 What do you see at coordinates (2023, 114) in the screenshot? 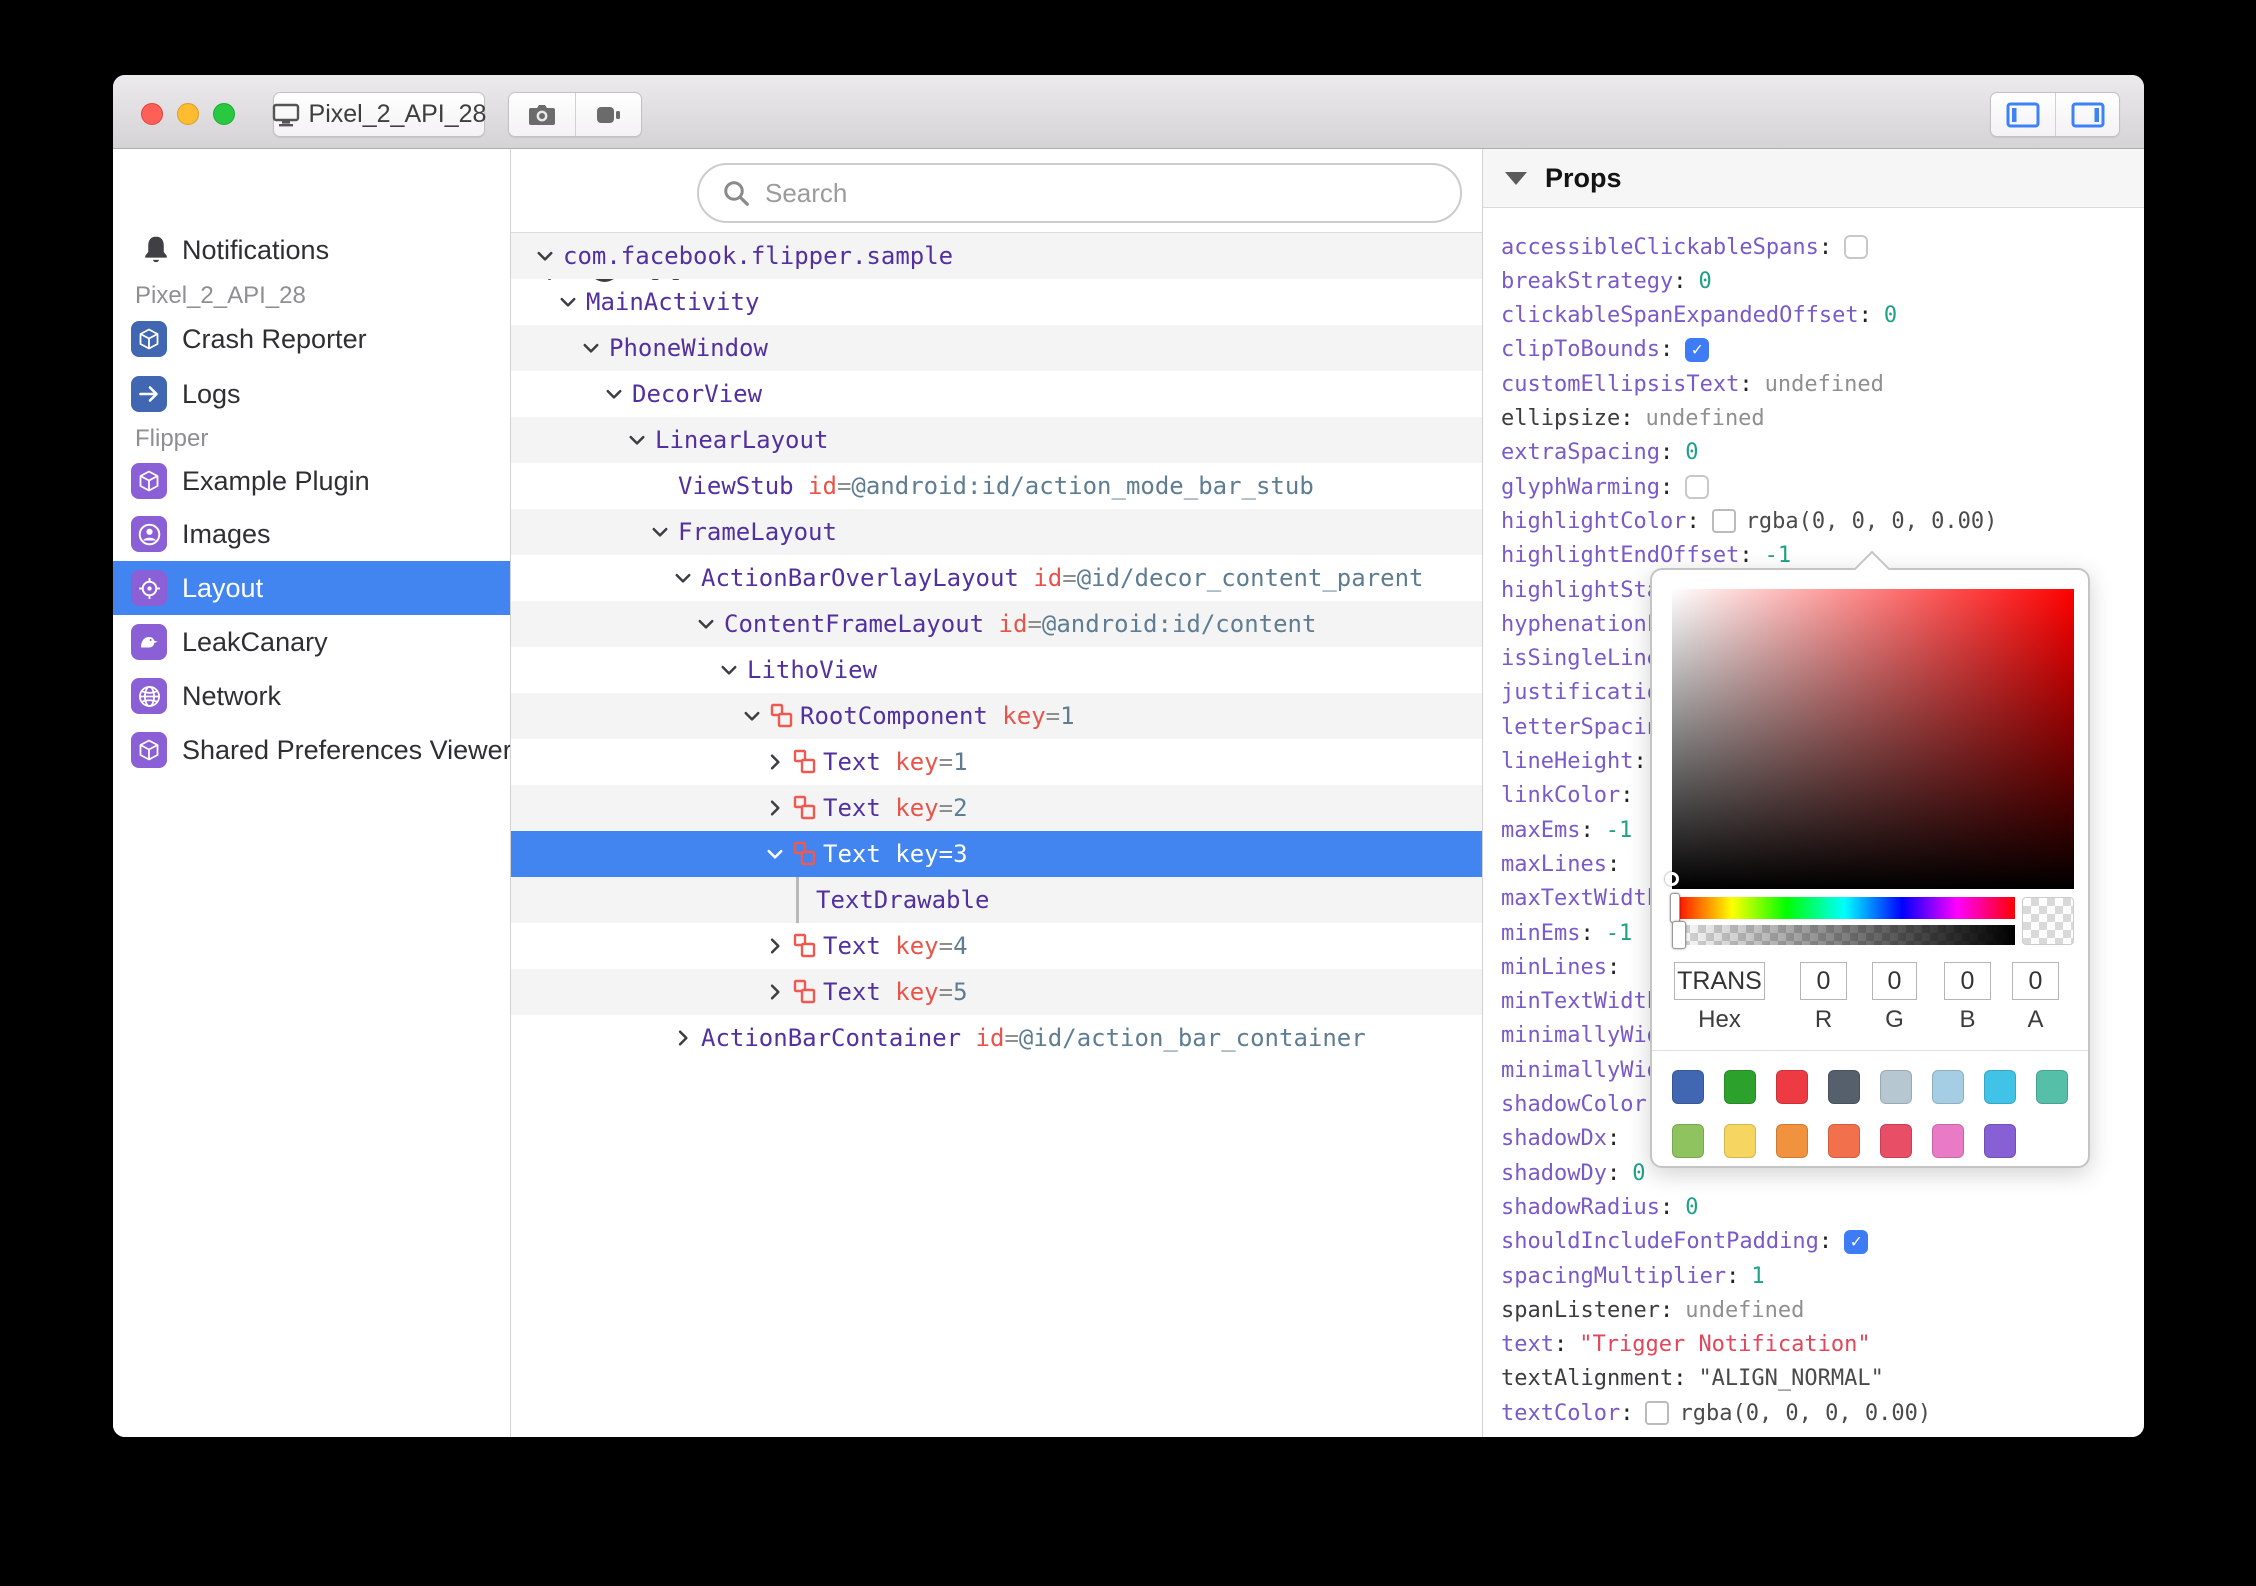
I see `toggle-left-panel-button` at bounding box center [2023, 114].